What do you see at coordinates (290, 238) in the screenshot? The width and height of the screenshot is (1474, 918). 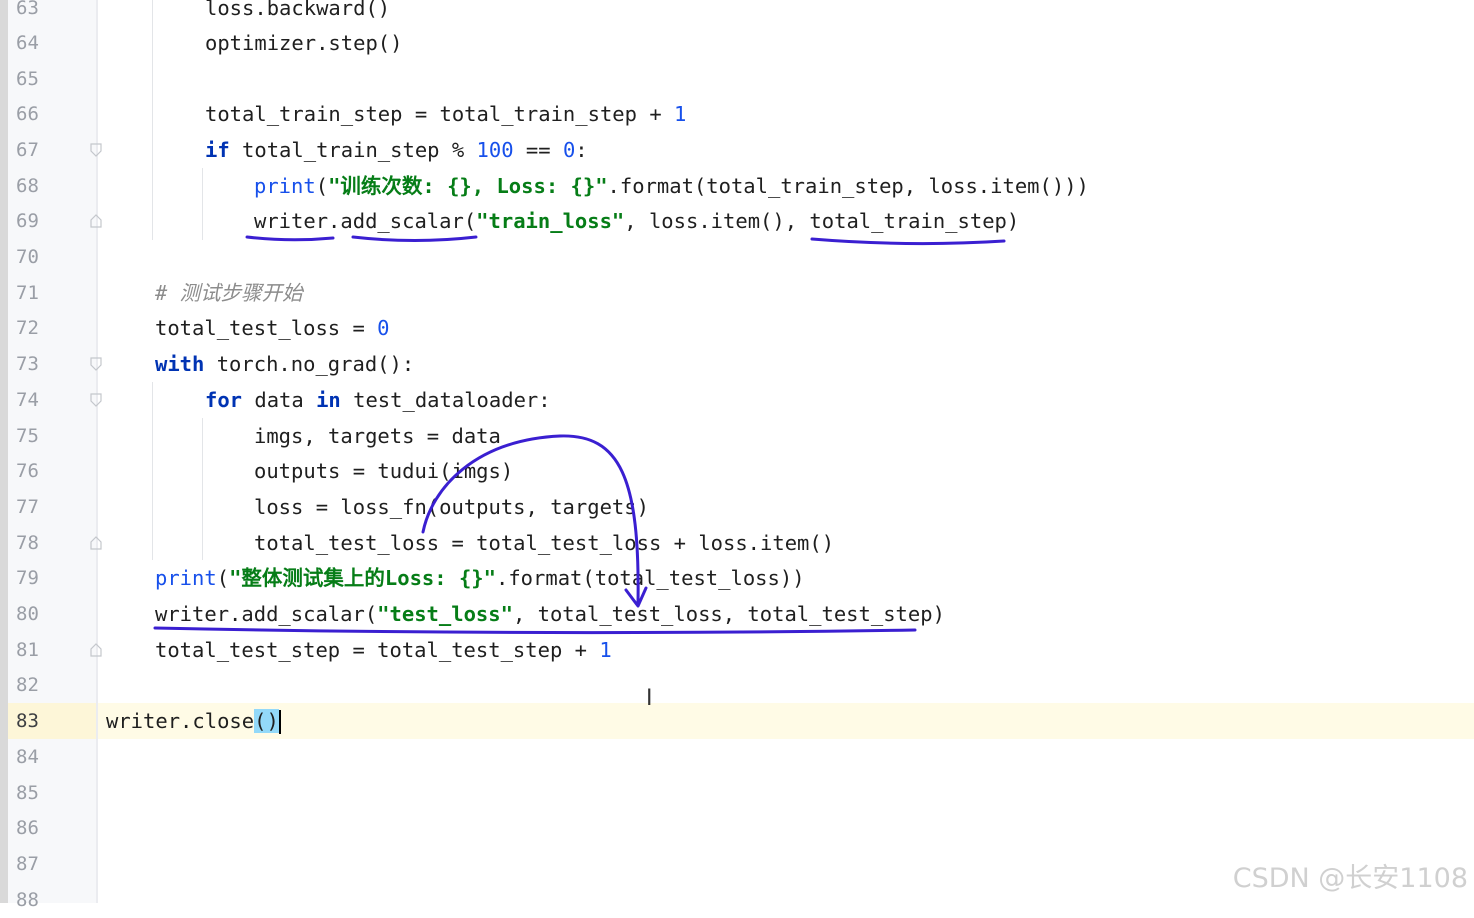 I see `underline-writer` at bounding box center [290, 238].